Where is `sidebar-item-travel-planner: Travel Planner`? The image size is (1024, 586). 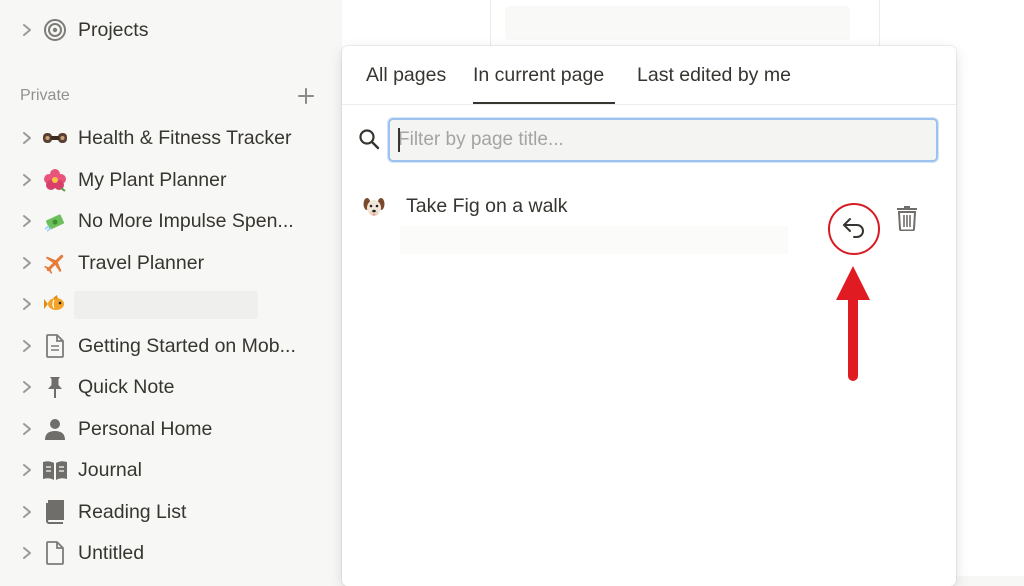 sidebar-item-travel-planner: Travel Planner is located at coordinates (165, 263).